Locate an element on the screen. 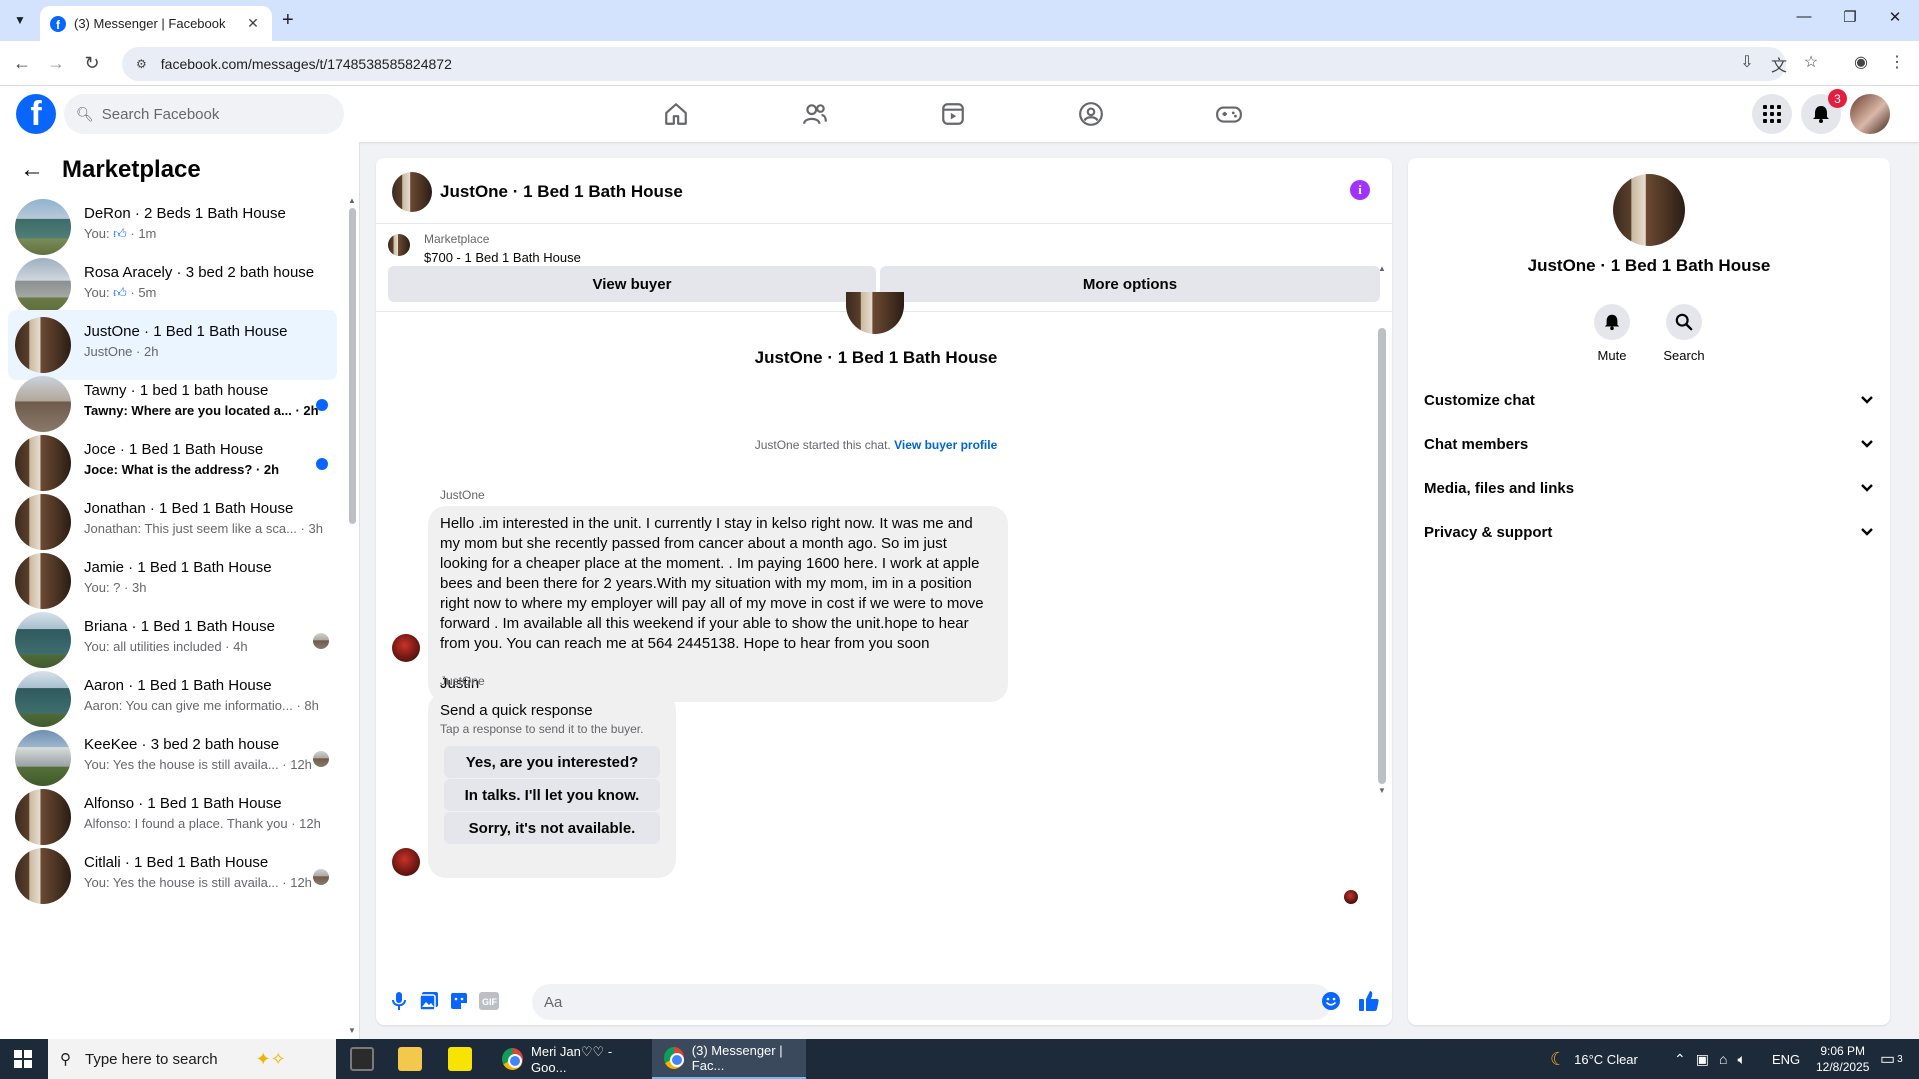  menu-grid-button is located at coordinates (1772, 114).